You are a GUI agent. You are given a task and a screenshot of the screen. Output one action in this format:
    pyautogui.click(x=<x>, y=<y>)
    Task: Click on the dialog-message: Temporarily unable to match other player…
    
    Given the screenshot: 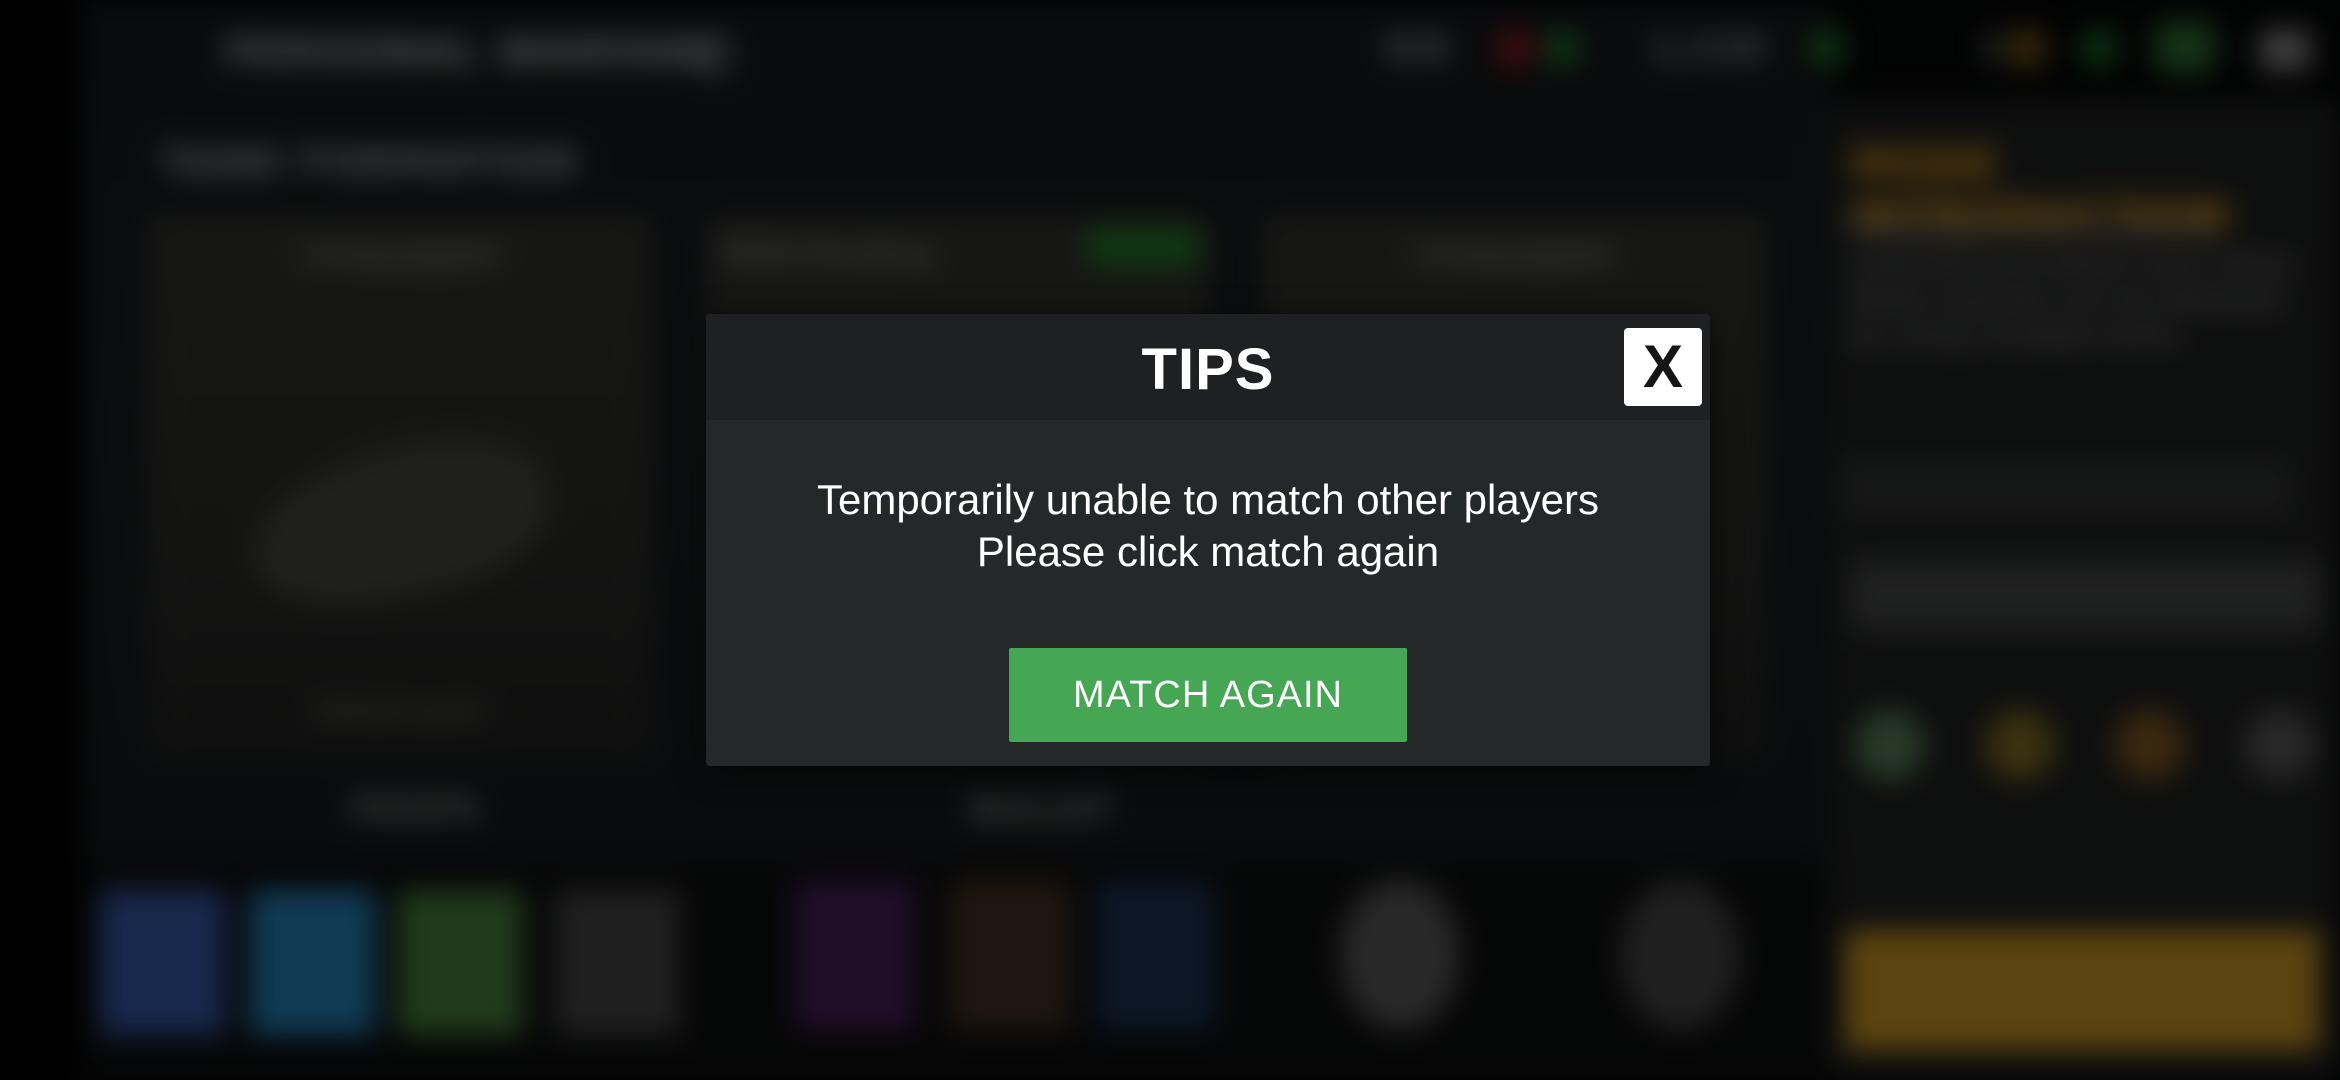 What is the action you would take?
    pyautogui.click(x=1208, y=526)
    